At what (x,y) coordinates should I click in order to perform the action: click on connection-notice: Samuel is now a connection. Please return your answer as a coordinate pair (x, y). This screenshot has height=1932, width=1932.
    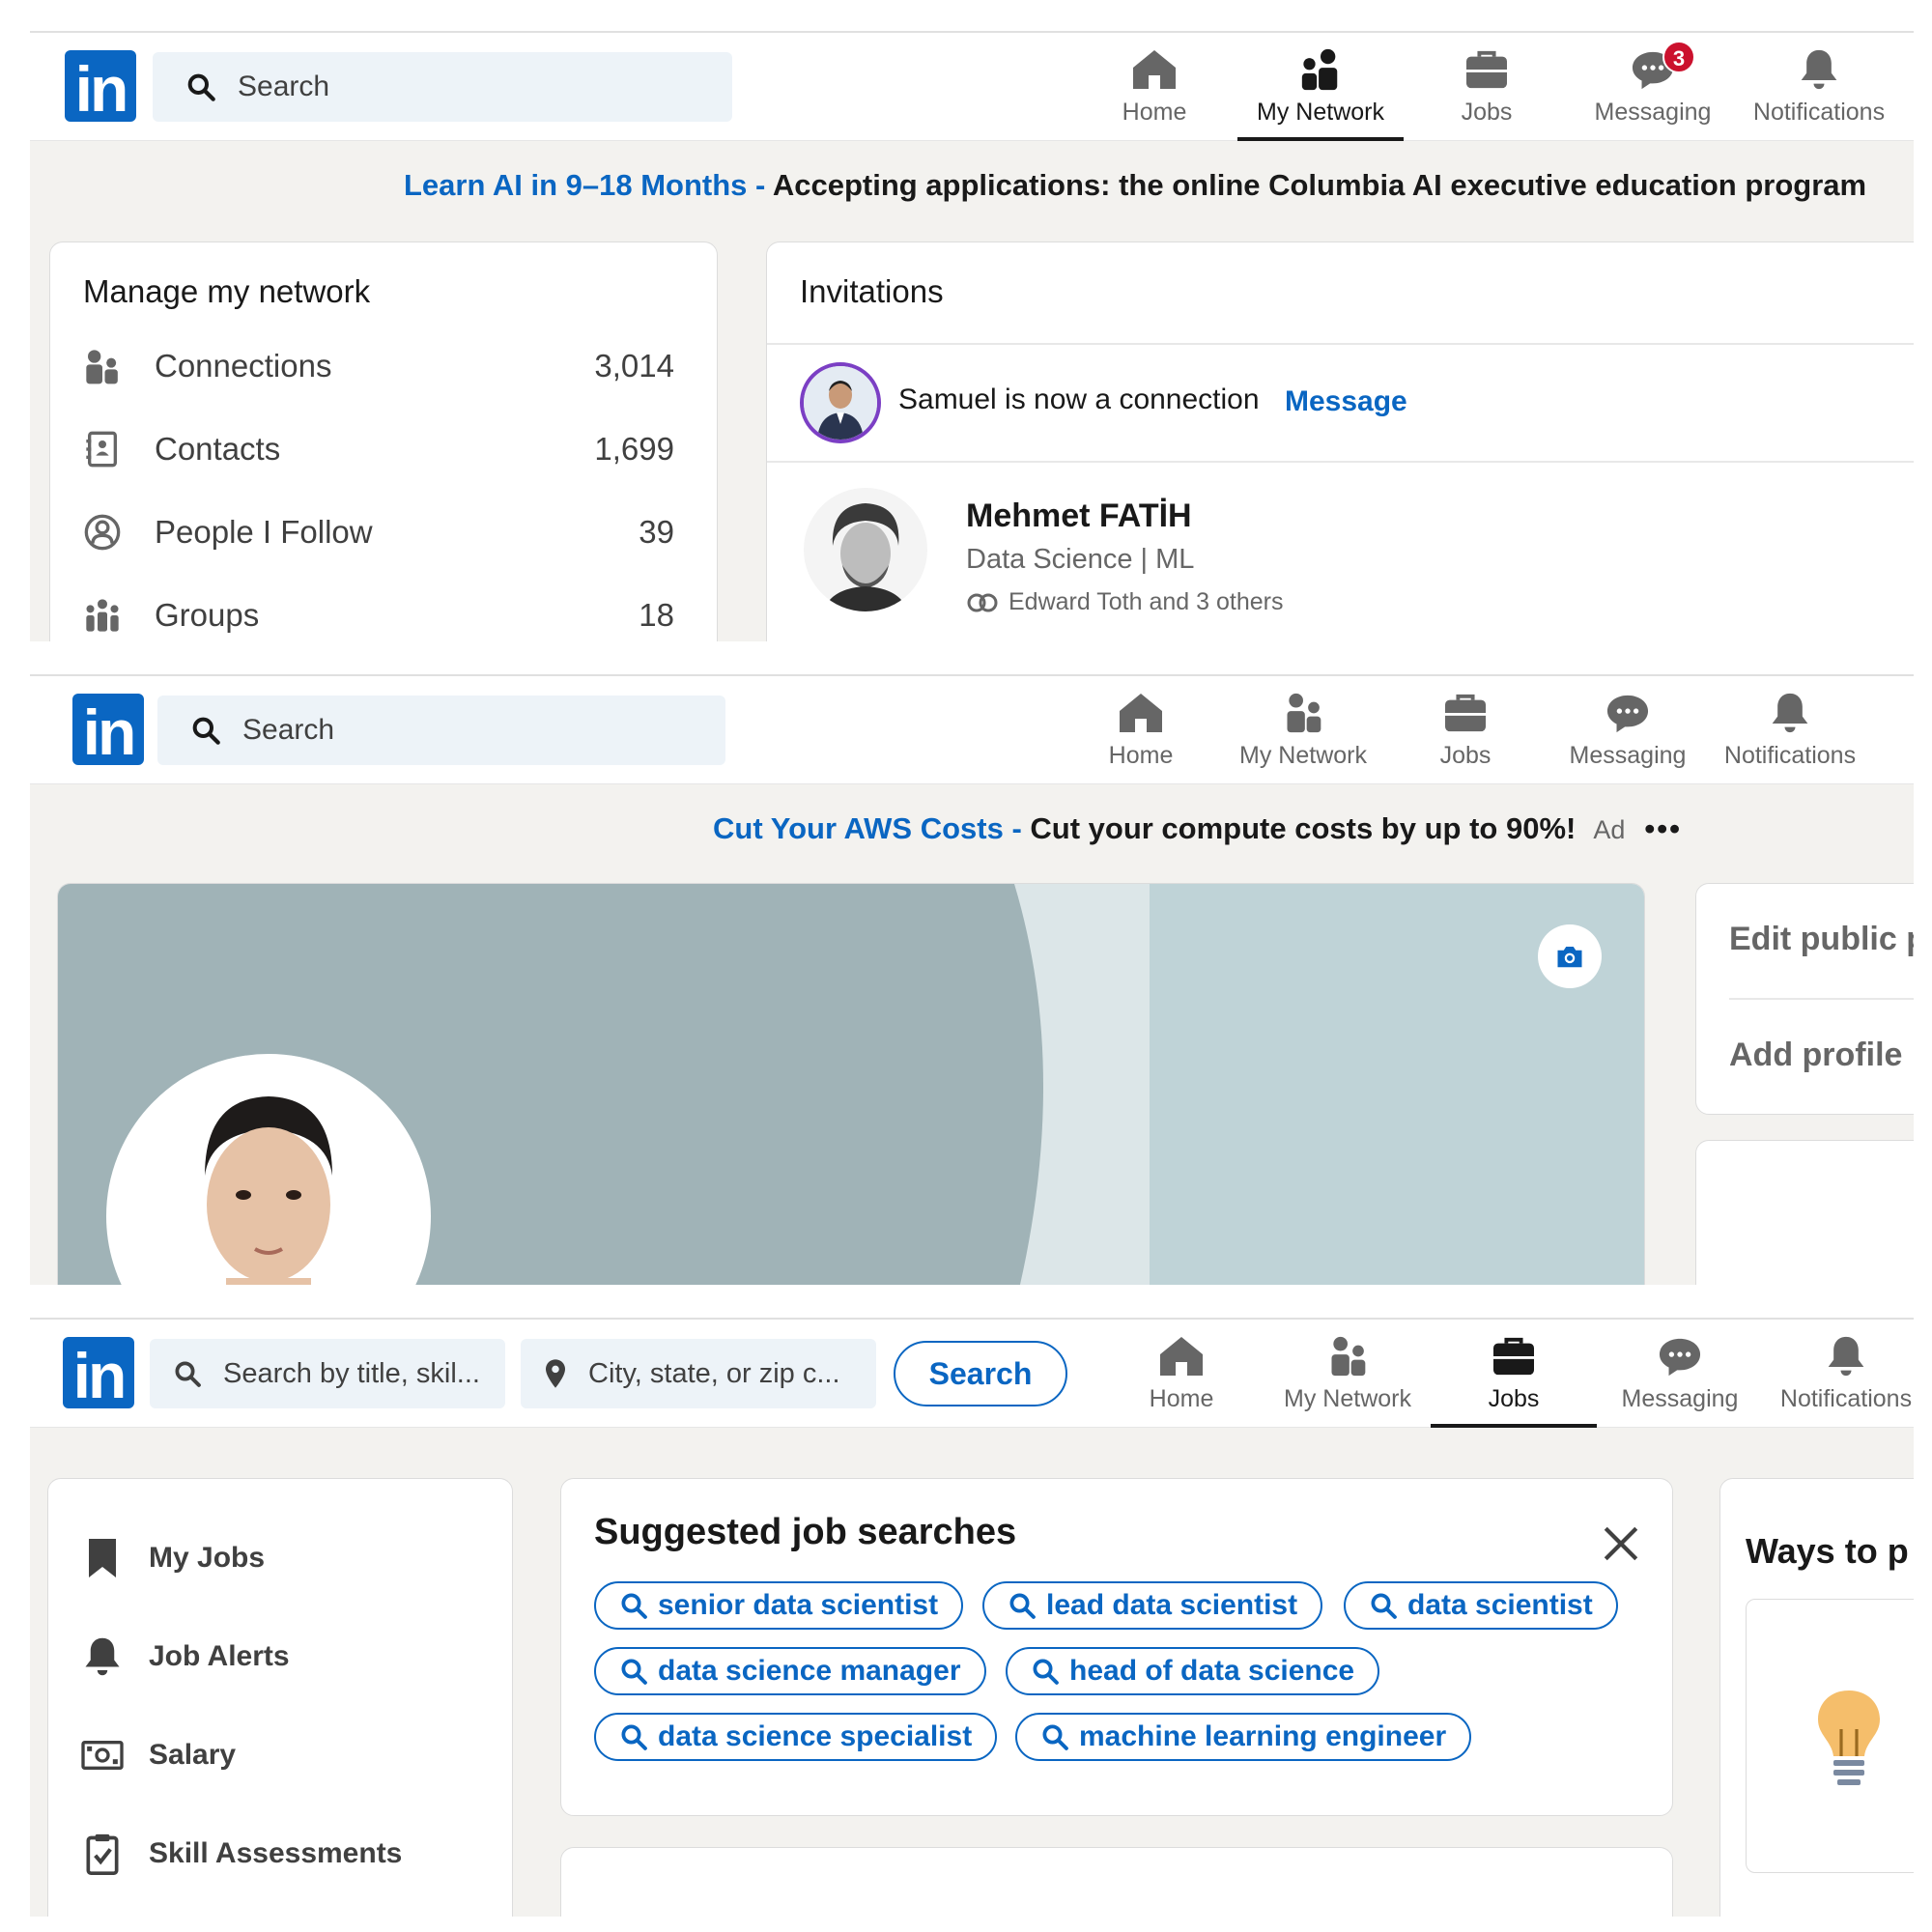
    Looking at the image, I should click on (1079, 399).